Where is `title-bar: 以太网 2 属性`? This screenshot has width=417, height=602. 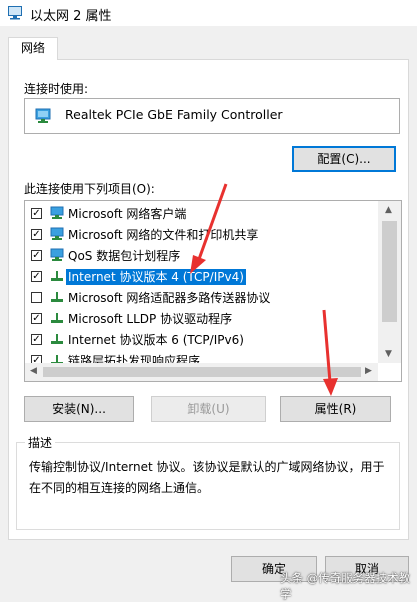
title-bar: 以太网 2 属性 is located at coordinates (208, 13).